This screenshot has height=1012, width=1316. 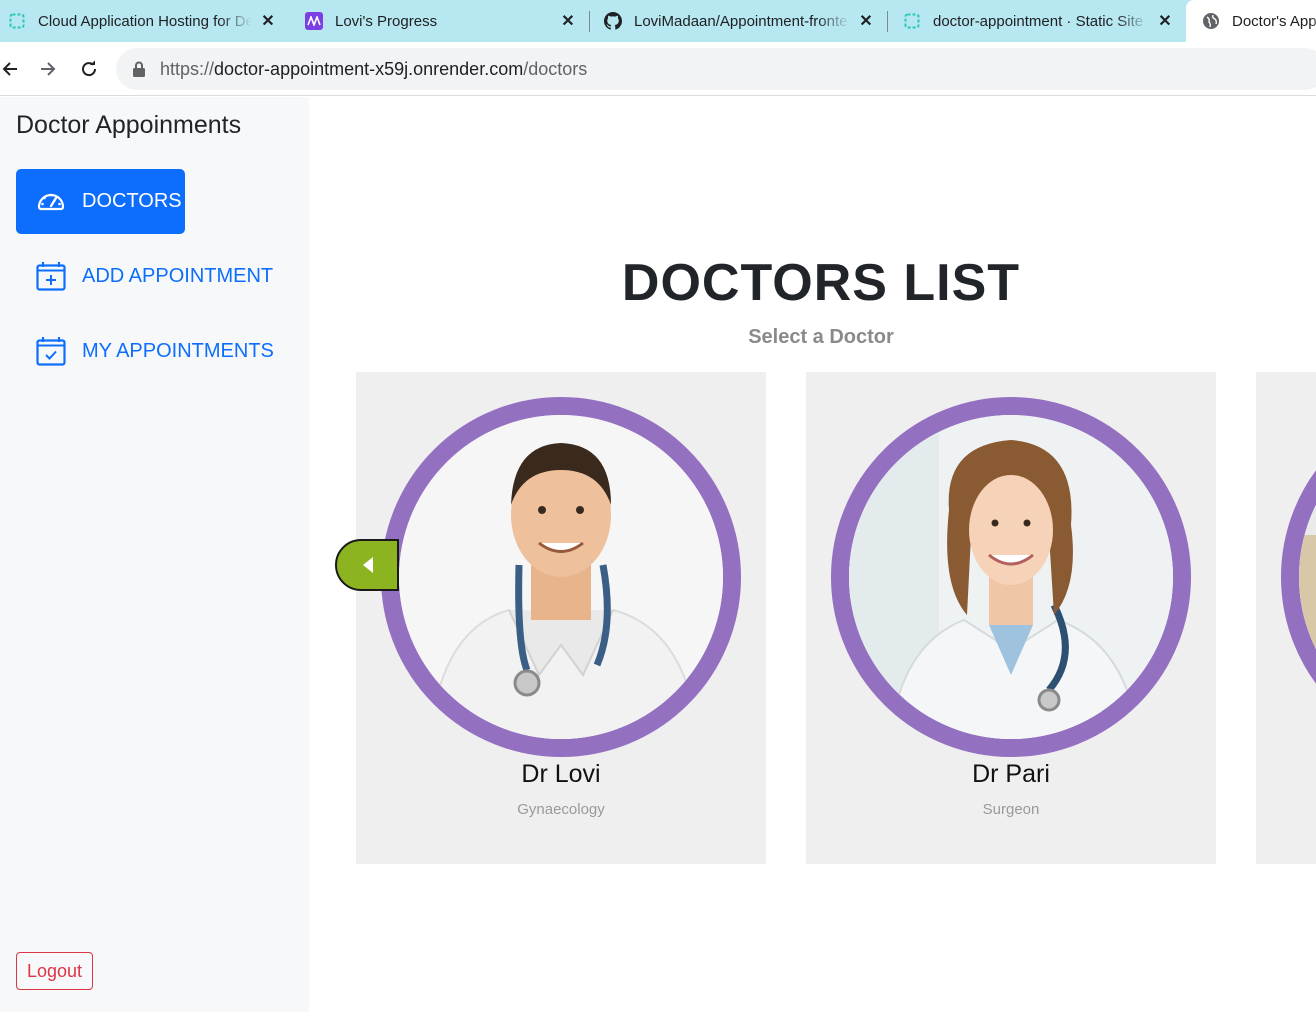 I want to click on sidebar-item-add-appointment: ADD APPOINTMENT, so click(x=154, y=276).